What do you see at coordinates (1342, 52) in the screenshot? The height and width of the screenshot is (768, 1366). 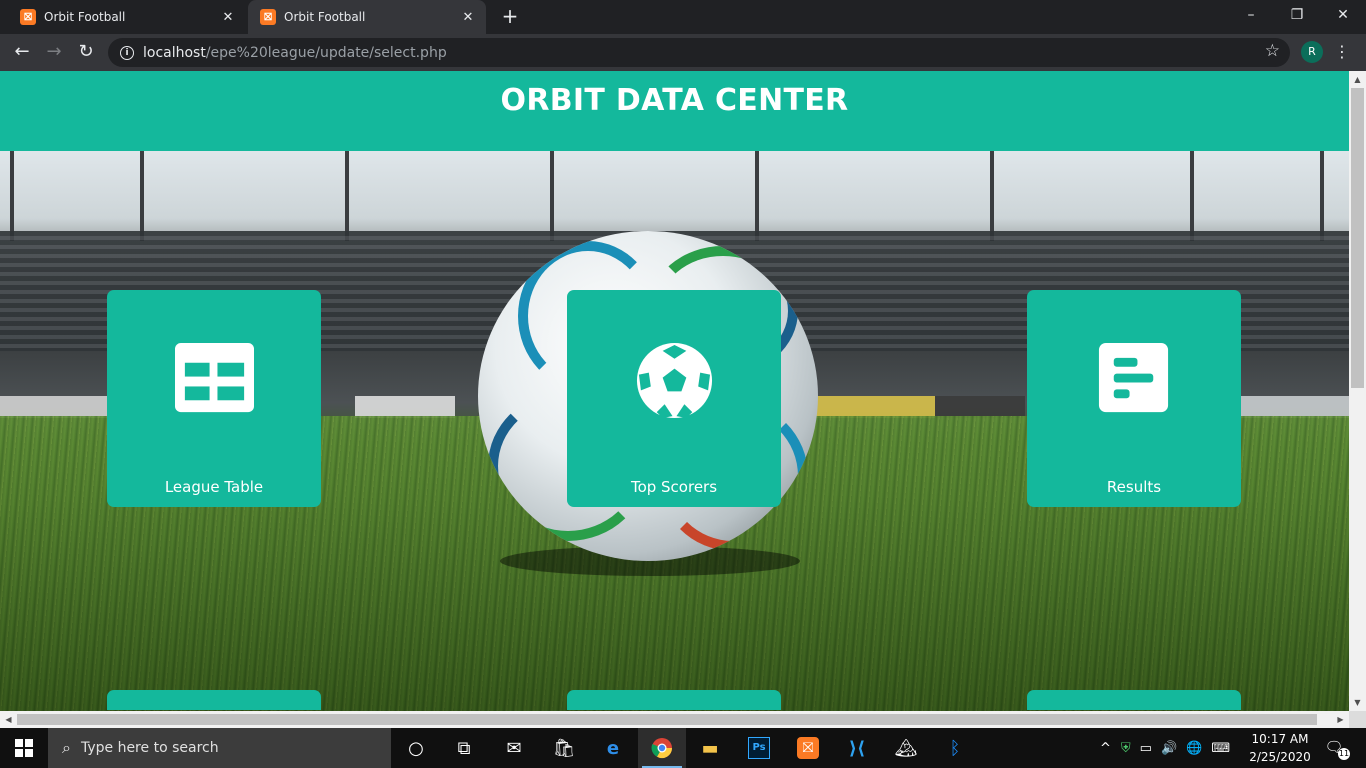 I see `browser-menu-icon: ⋮` at bounding box center [1342, 52].